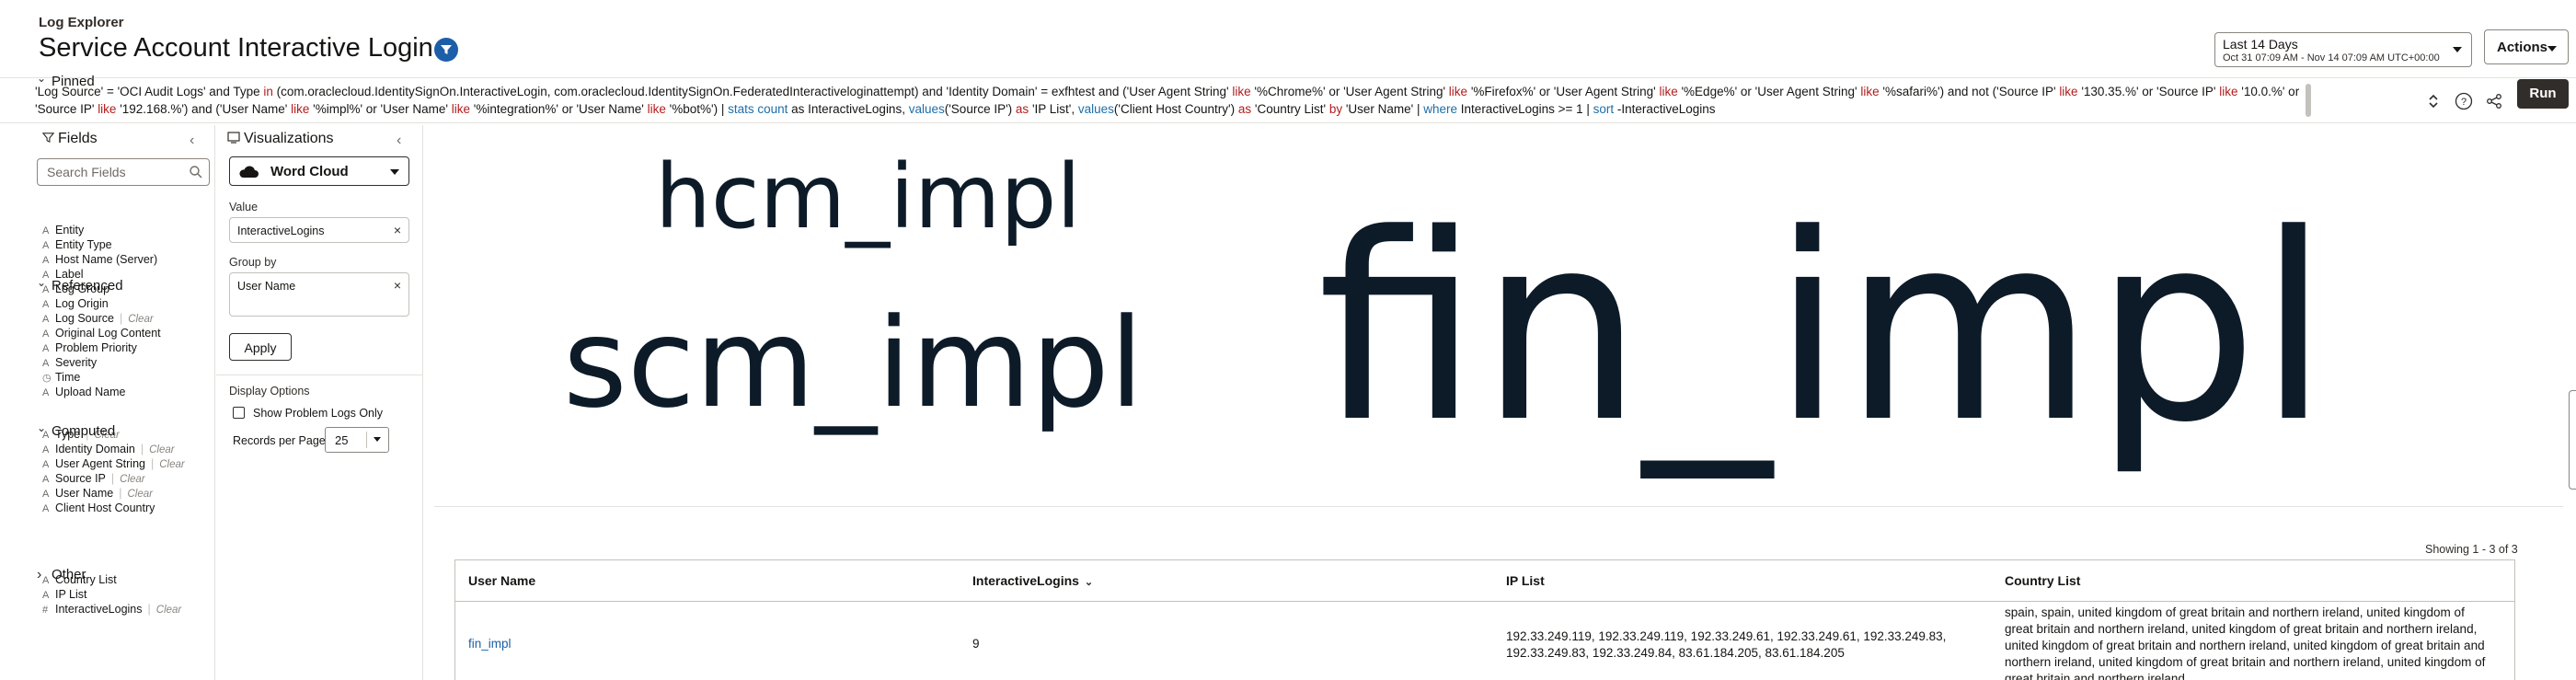 The height and width of the screenshot is (680, 2576). What do you see at coordinates (2043, 580) in the screenshot?
I see `column-header-country-list: Country List` at bounding box center [2043, 580].